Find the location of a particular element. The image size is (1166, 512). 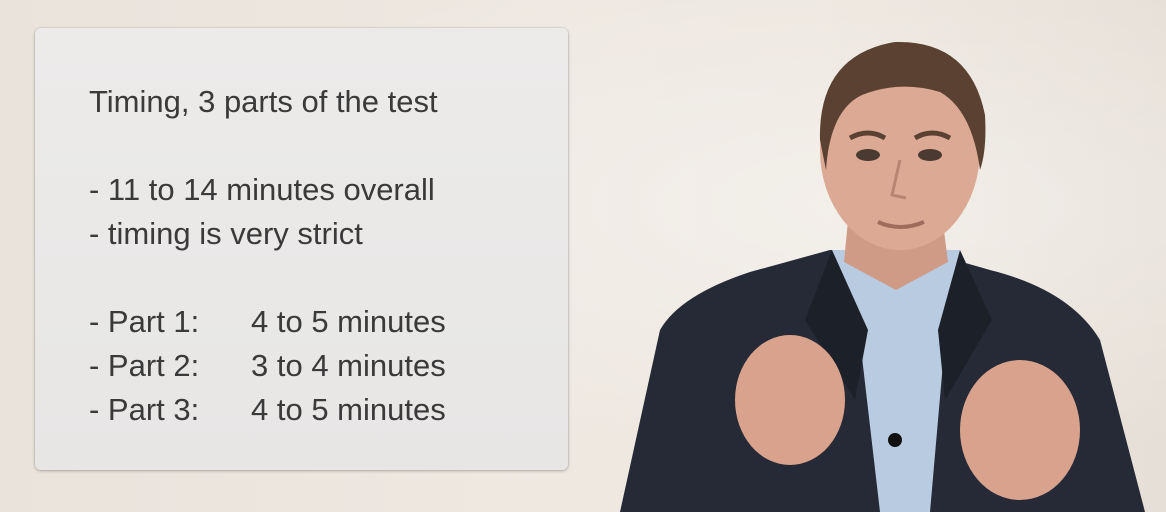

part-row: - Part 1: 4 to 5 minutes is located at coordinates (328, 322).